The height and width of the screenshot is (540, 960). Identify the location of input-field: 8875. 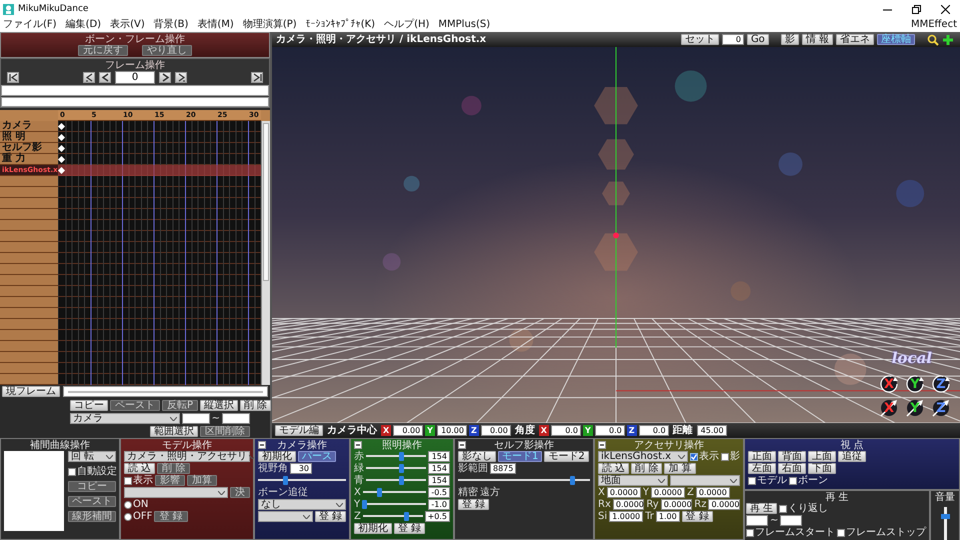
(503, 468).